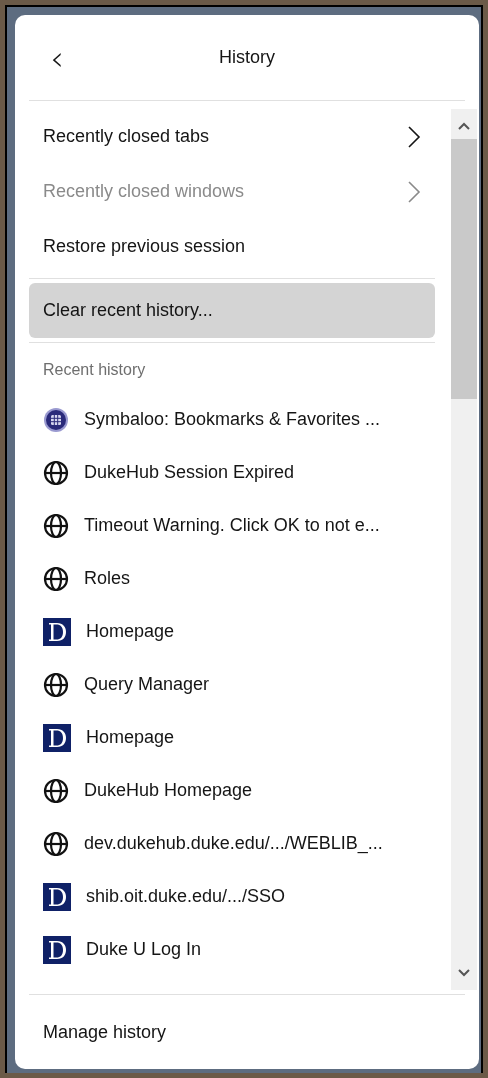  What do you see at coordinates (56, 419) in the screenshot?
I see `grid-circle-icon` at bounding box center [56, 419].